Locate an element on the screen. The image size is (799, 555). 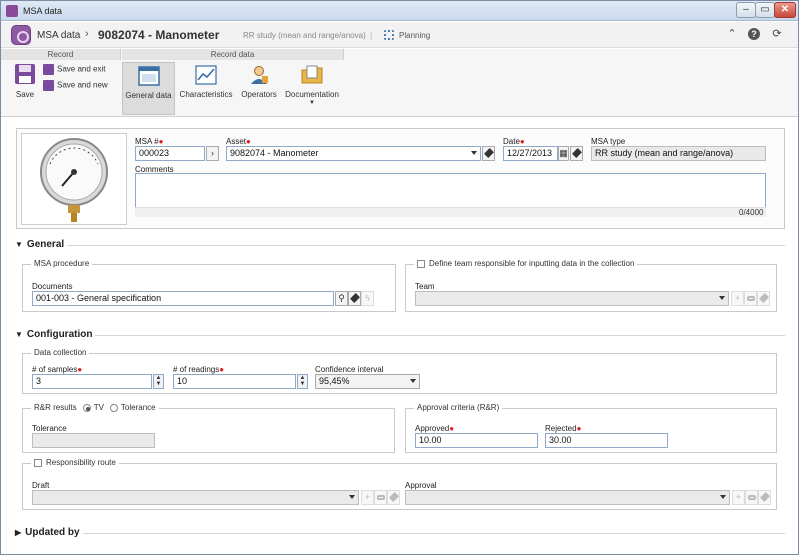
tab-operators: Operators is located at coordinates (259, 90).